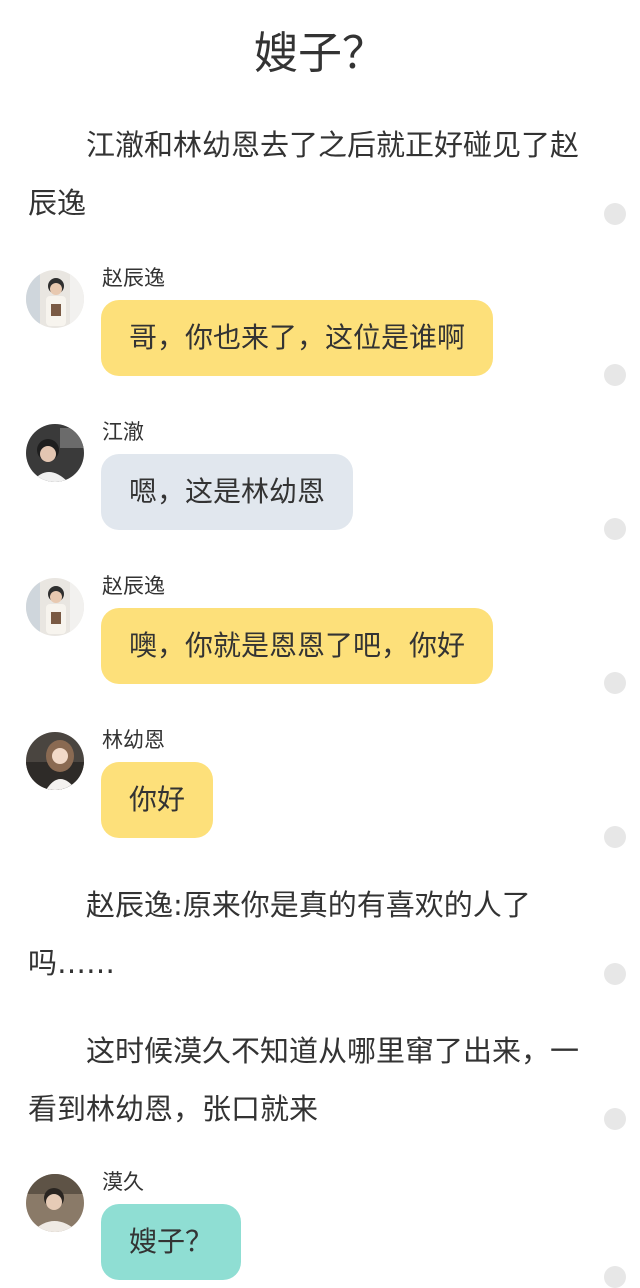 The image size is (640, 1288). I want to click on sender-name: 江澈, so click(123, 432).